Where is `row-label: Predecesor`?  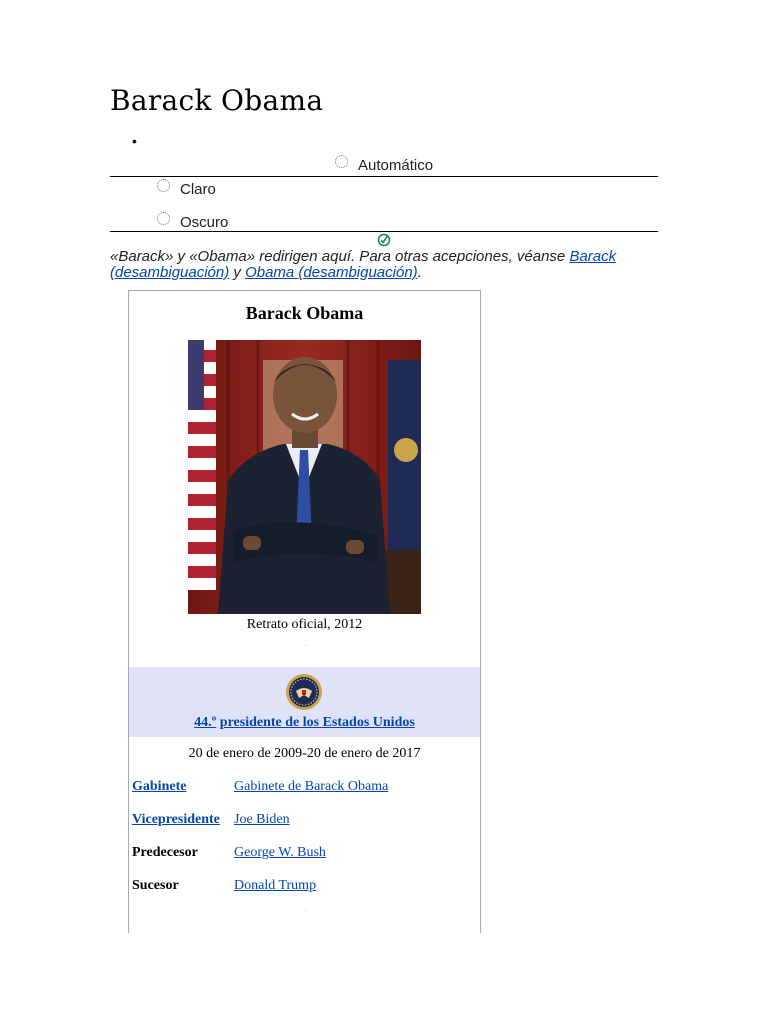
row-label: Predecesor is located at coordinates (165, 852).